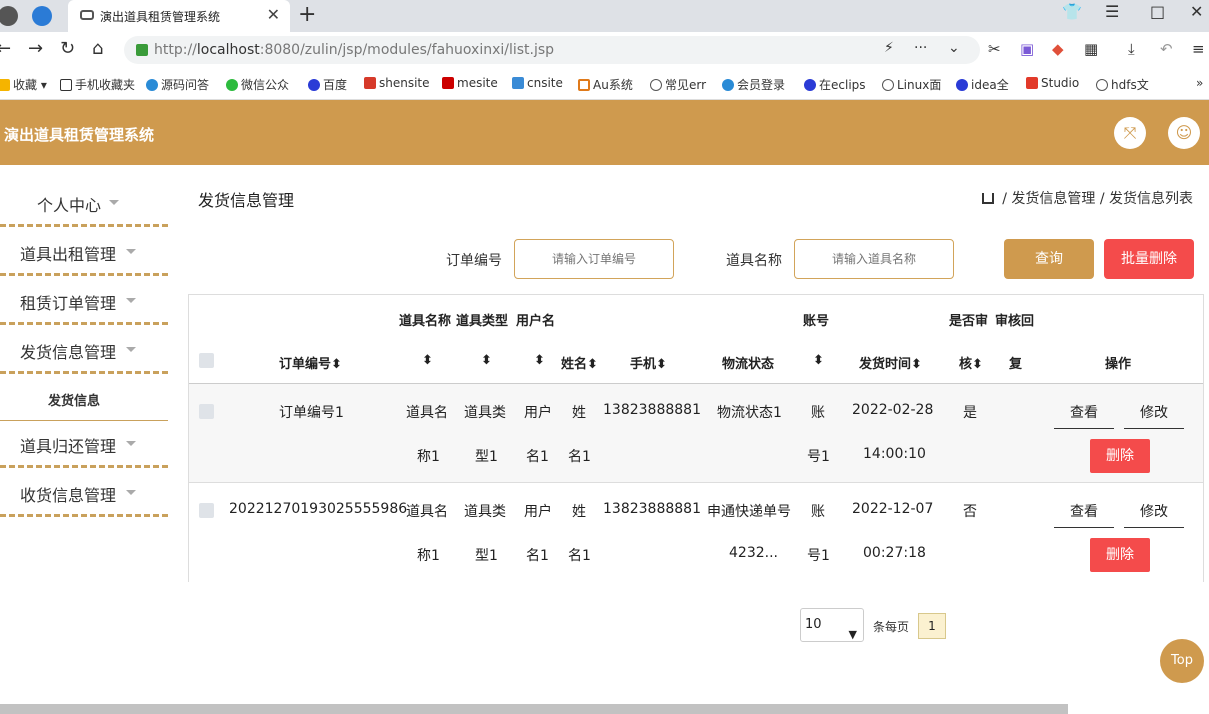 The width and height of the screenshot is (1209, 714). What do you see at coordinates (97, 48) in the screenshot?
I see `home-icon: ⌂` at bounding box center [97, 48].